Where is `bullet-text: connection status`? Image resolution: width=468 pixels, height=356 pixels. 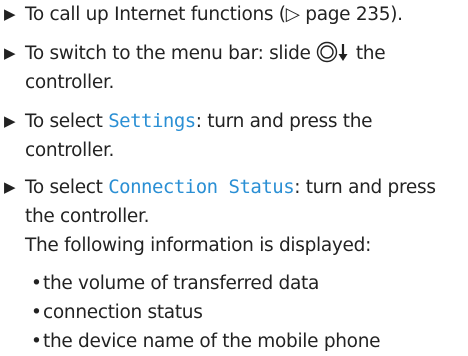
bullet-text: connection status is located at coordinates (123, 312).